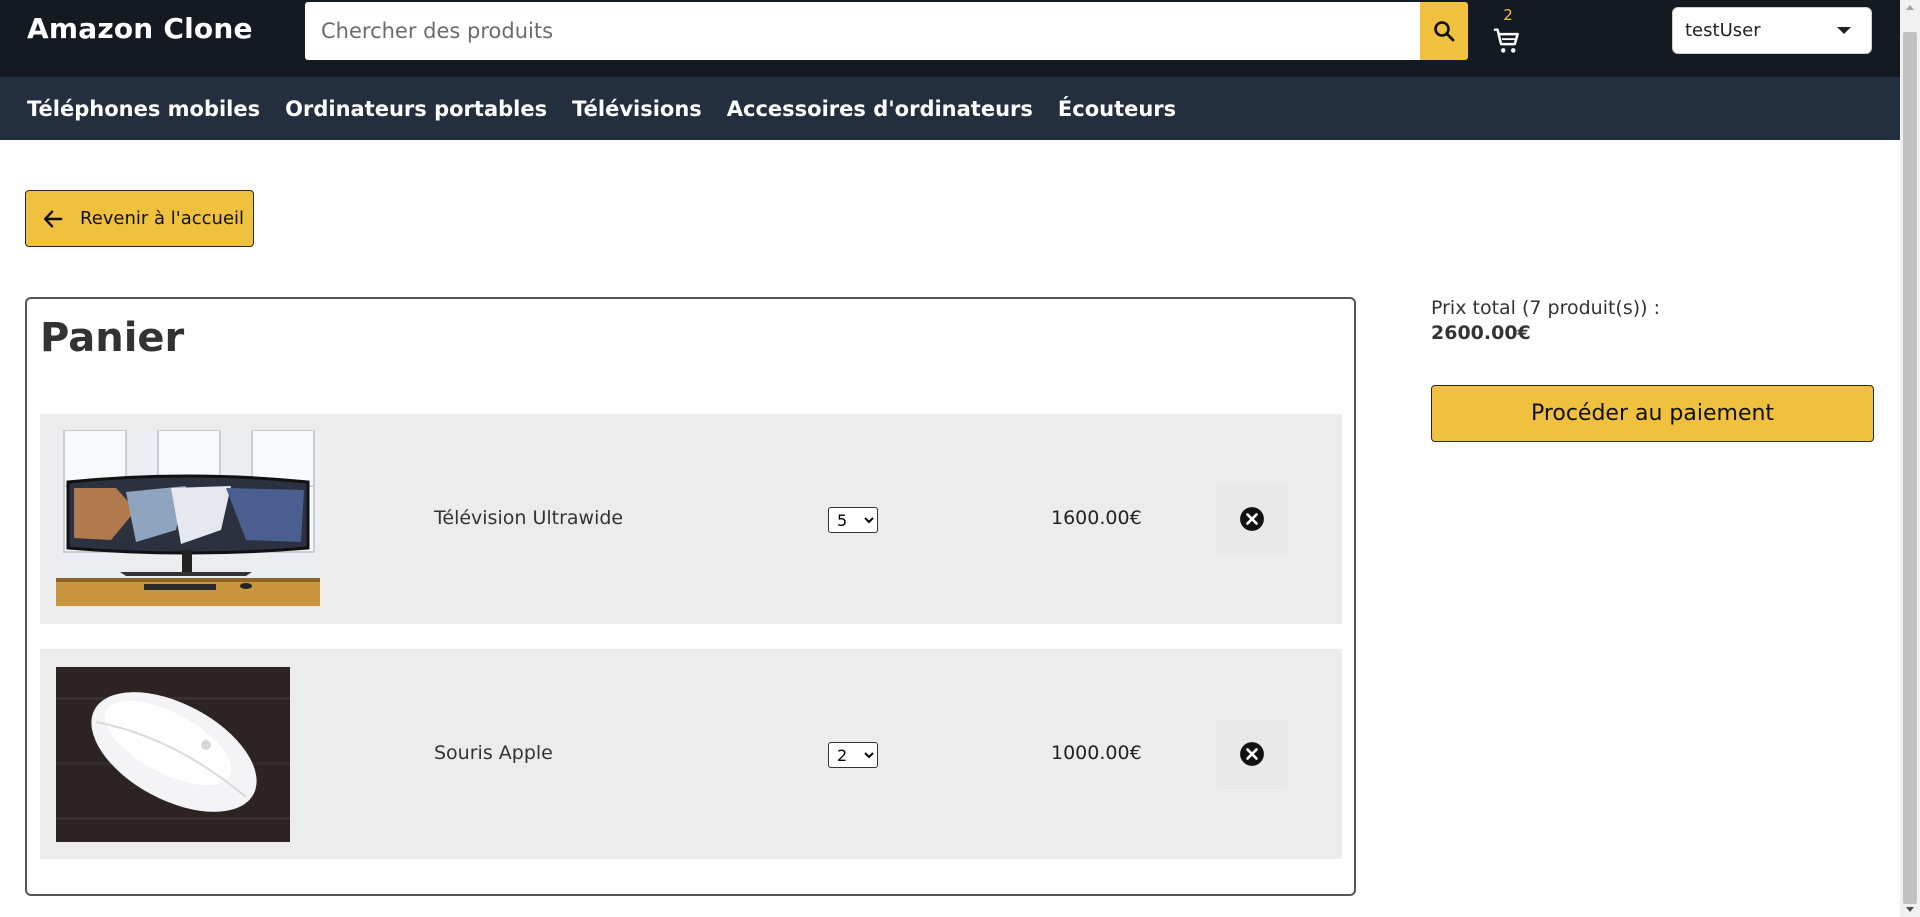  What do you see at coordinates (140, 28) in the screenshot?
I see `brand-logo: Amazon Clone` at bounding box center [140, 28].